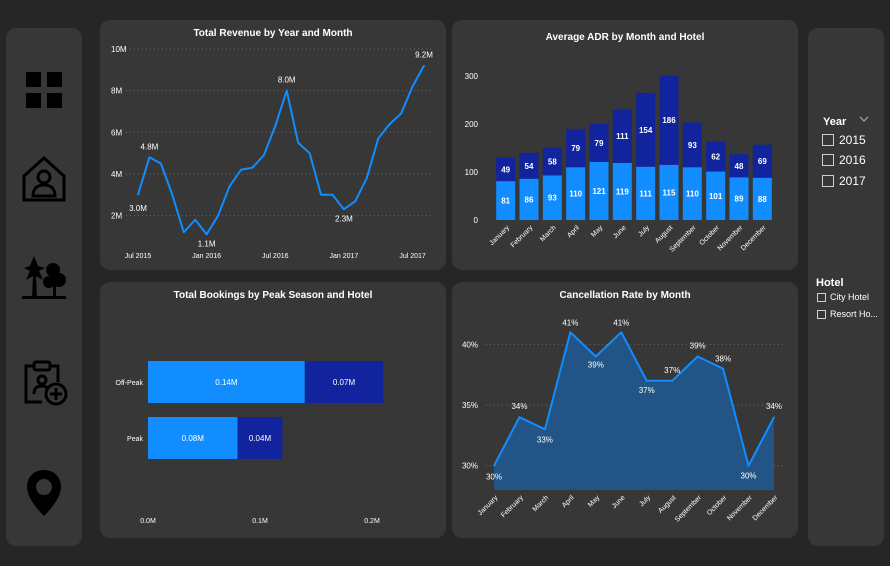 The width and height of the screenshot is (890, 566). I want to click on bar-value-label: 48, so click(739, 166).